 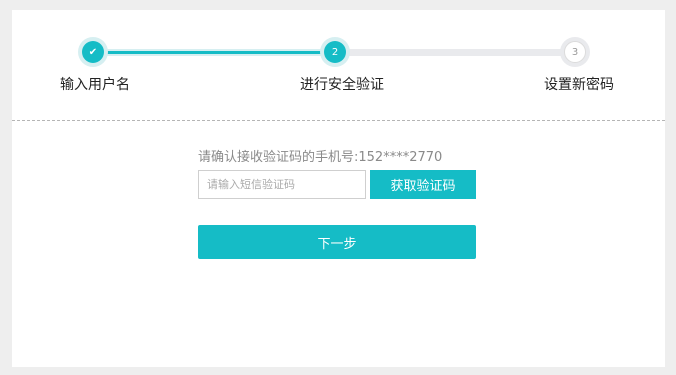 I want to click on step-2-label: 进行安全验证, so click(x=342, y=85).